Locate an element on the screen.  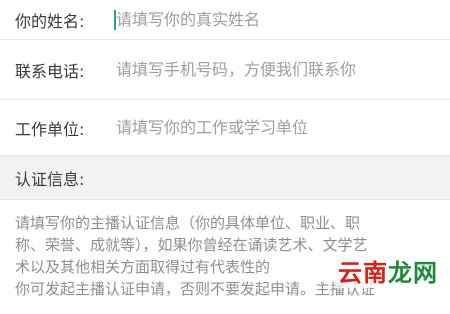
certification-section-header: 认证信息: is located at coordinates (225, 178).